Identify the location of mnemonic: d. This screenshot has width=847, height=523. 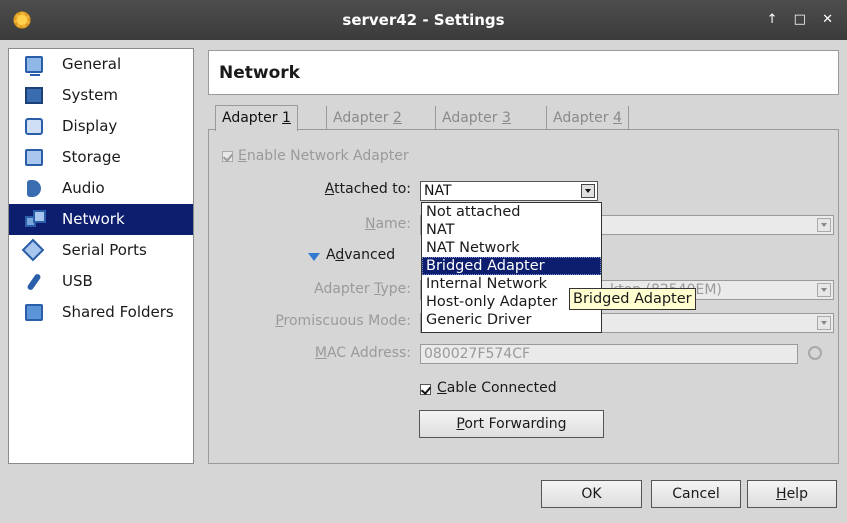
(340, 255).